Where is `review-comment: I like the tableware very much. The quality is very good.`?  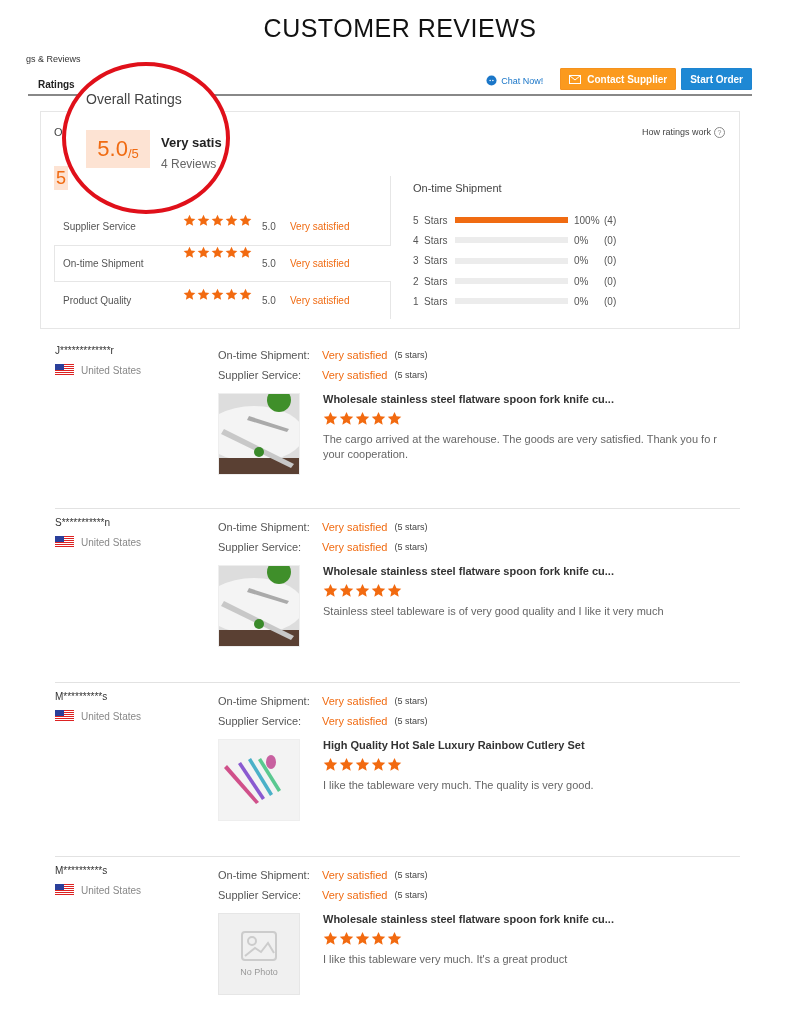
review-comment: I like the tableware very much. The quality is very good. is located at coordinates (459, 785).